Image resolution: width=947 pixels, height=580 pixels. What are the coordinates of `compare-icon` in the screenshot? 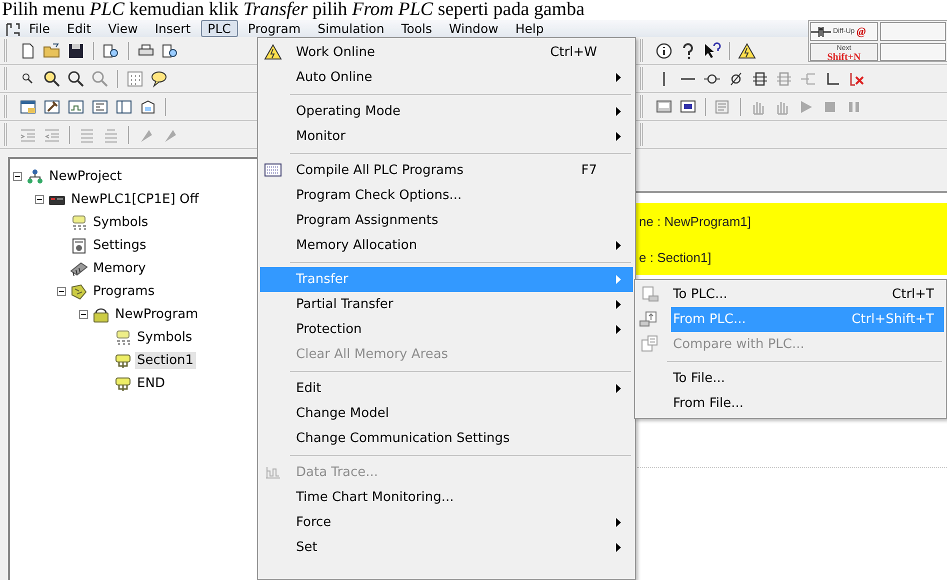 It's located at (650, 344).